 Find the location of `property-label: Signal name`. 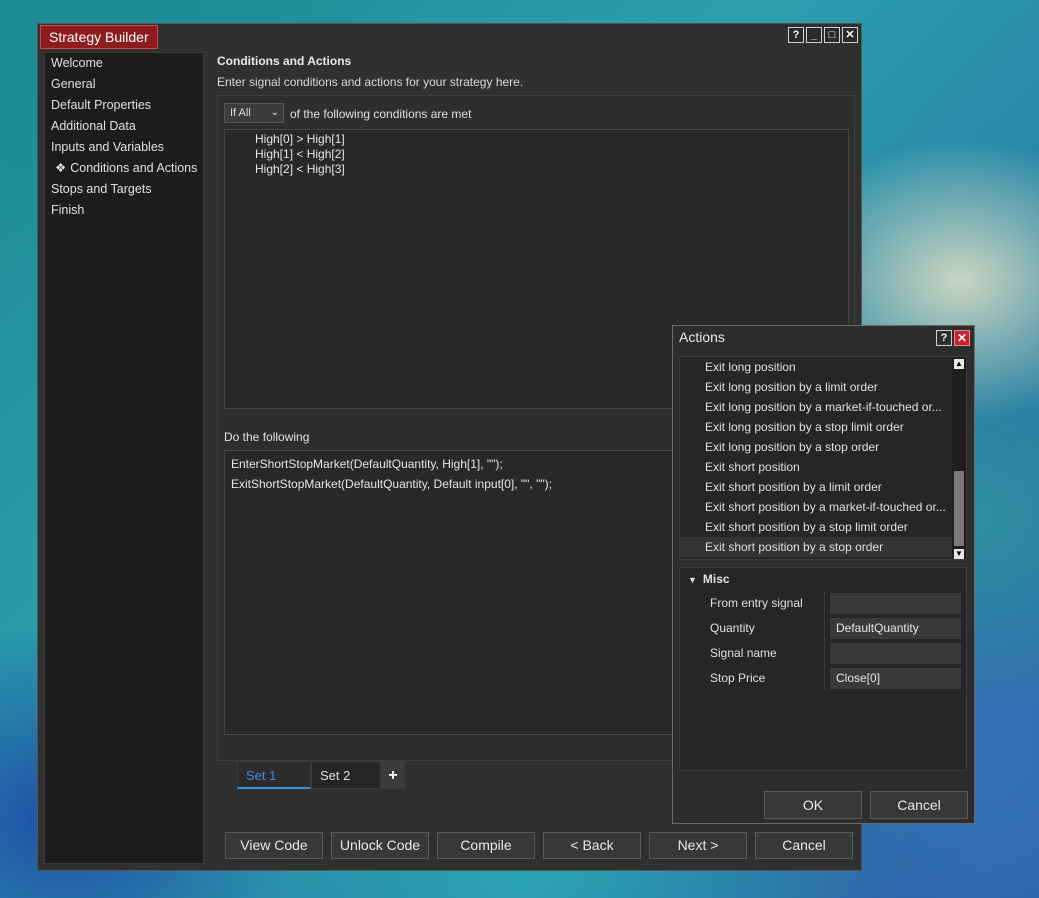

property-label: Signal name is located at coordinates (743, 653).